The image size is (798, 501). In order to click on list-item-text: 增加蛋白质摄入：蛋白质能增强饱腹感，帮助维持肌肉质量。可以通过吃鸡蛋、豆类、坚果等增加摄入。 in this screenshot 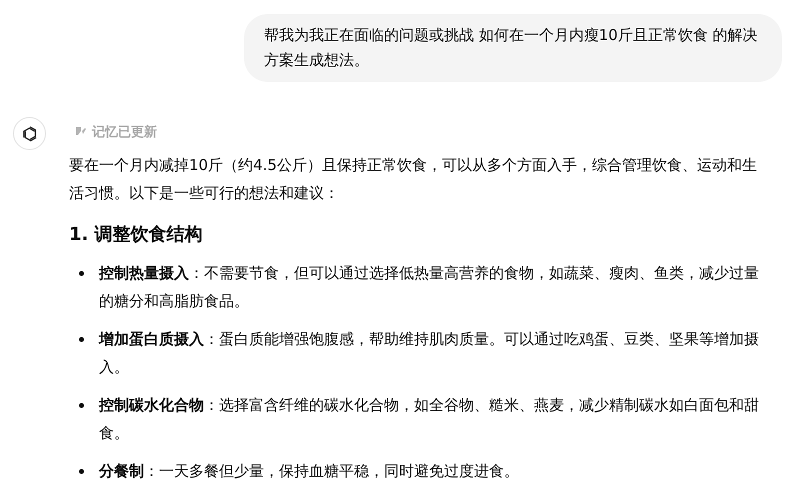, I will do `click(429, 353)`.